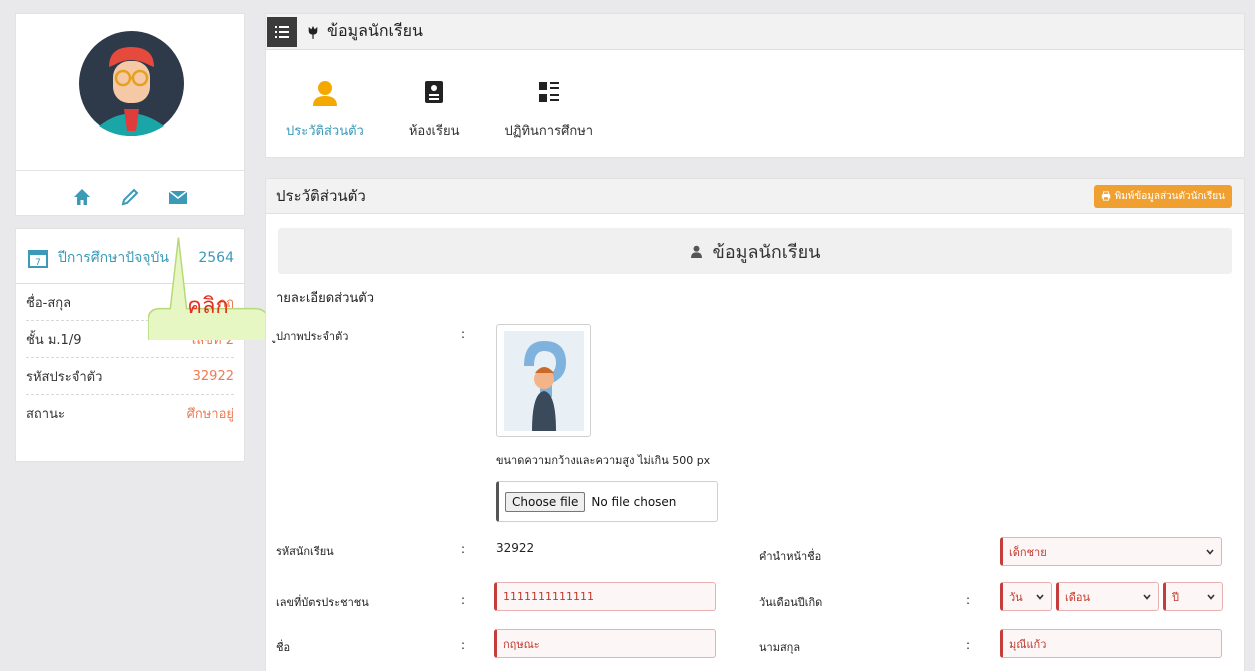  What do you see at coordinates (325, 131) in the screenshot?
I see `tab-label: ประวัติส่วนตัว` at bounding box center [325, 131].